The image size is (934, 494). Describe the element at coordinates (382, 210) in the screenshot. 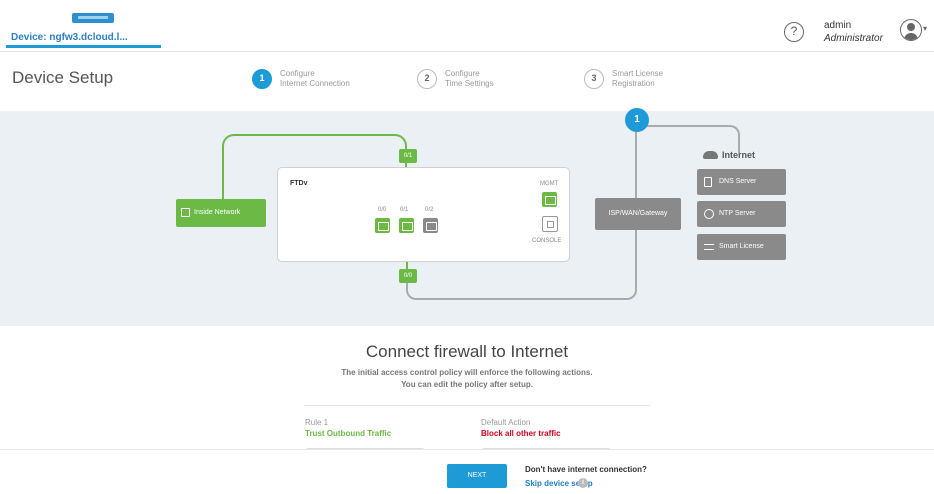

I see `port-label: 0/0` at that location.